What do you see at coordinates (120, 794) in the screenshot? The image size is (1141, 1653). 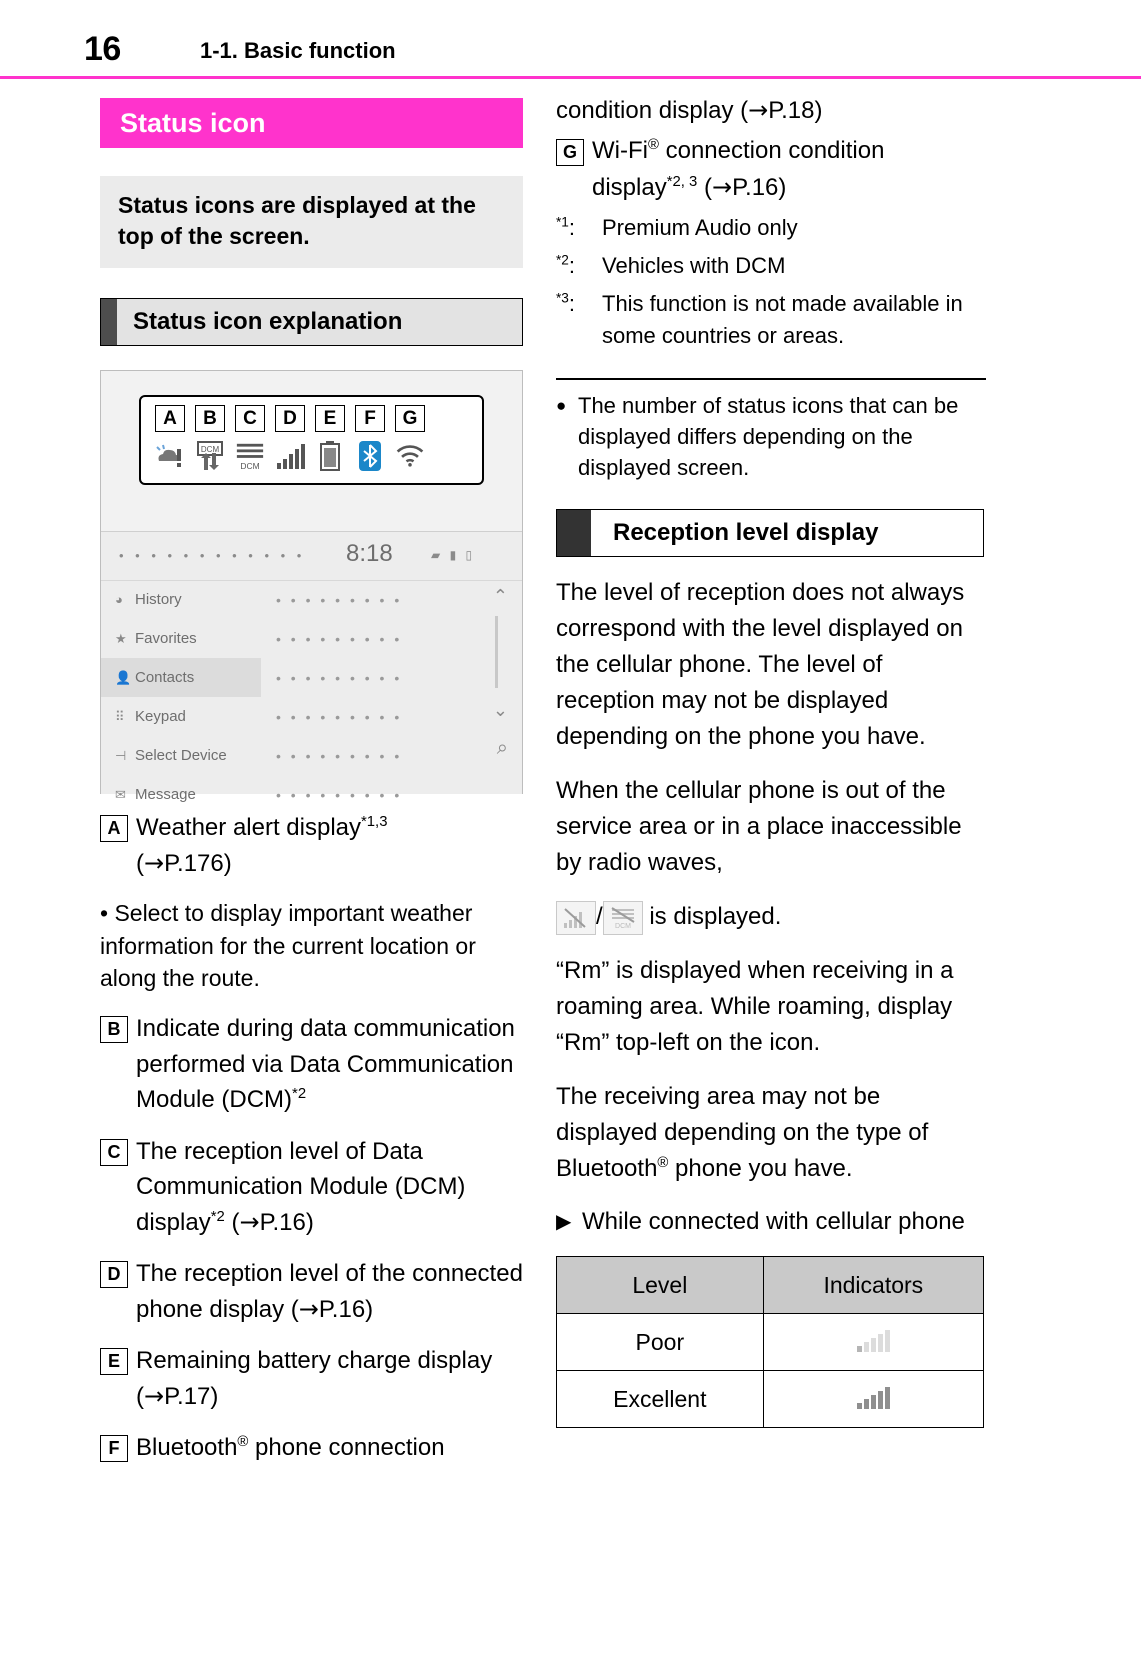 I see `message-icon: ✉` at bounding box center [120, 794].